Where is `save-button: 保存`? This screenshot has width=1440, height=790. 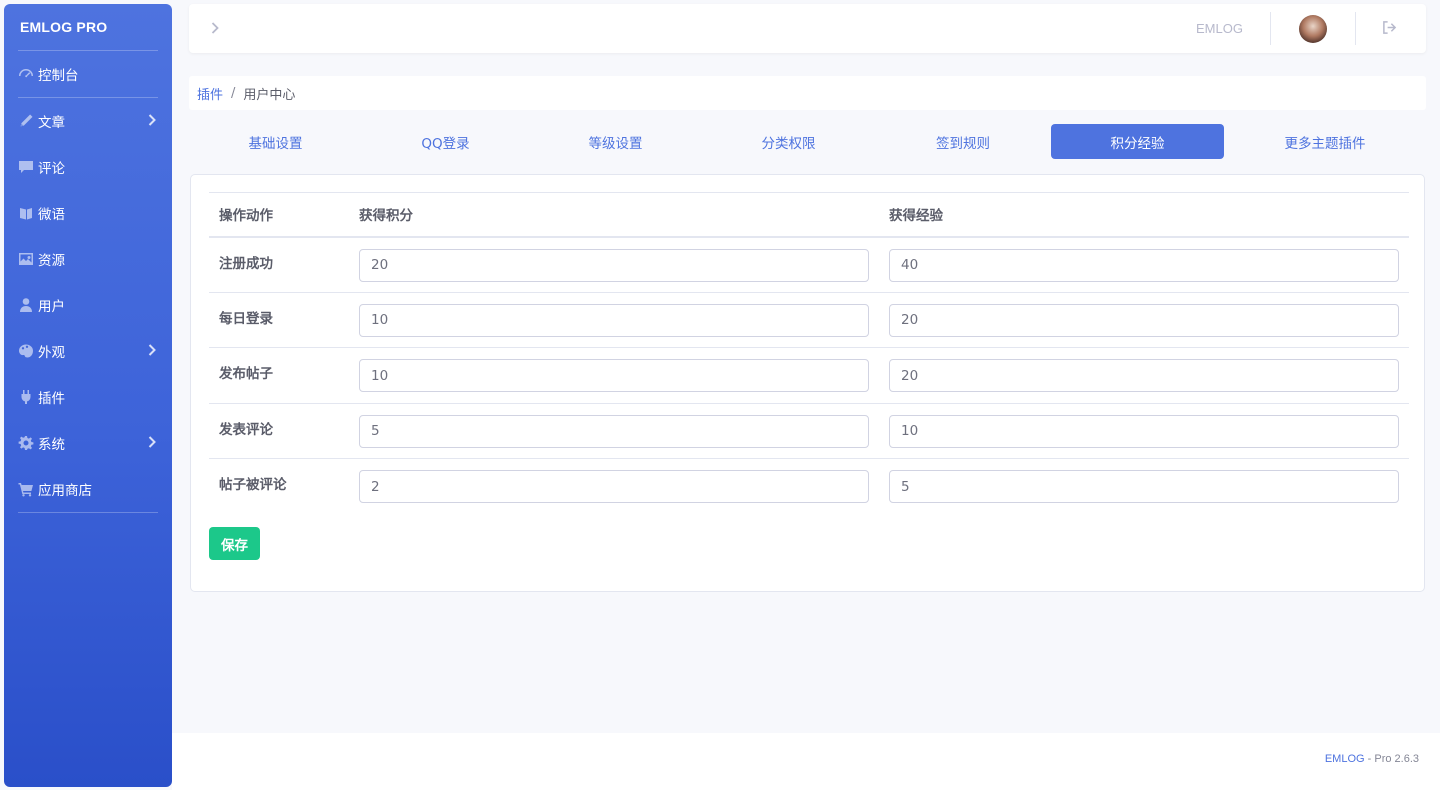
save-button: 保存 is located at coordinates (234, 543).